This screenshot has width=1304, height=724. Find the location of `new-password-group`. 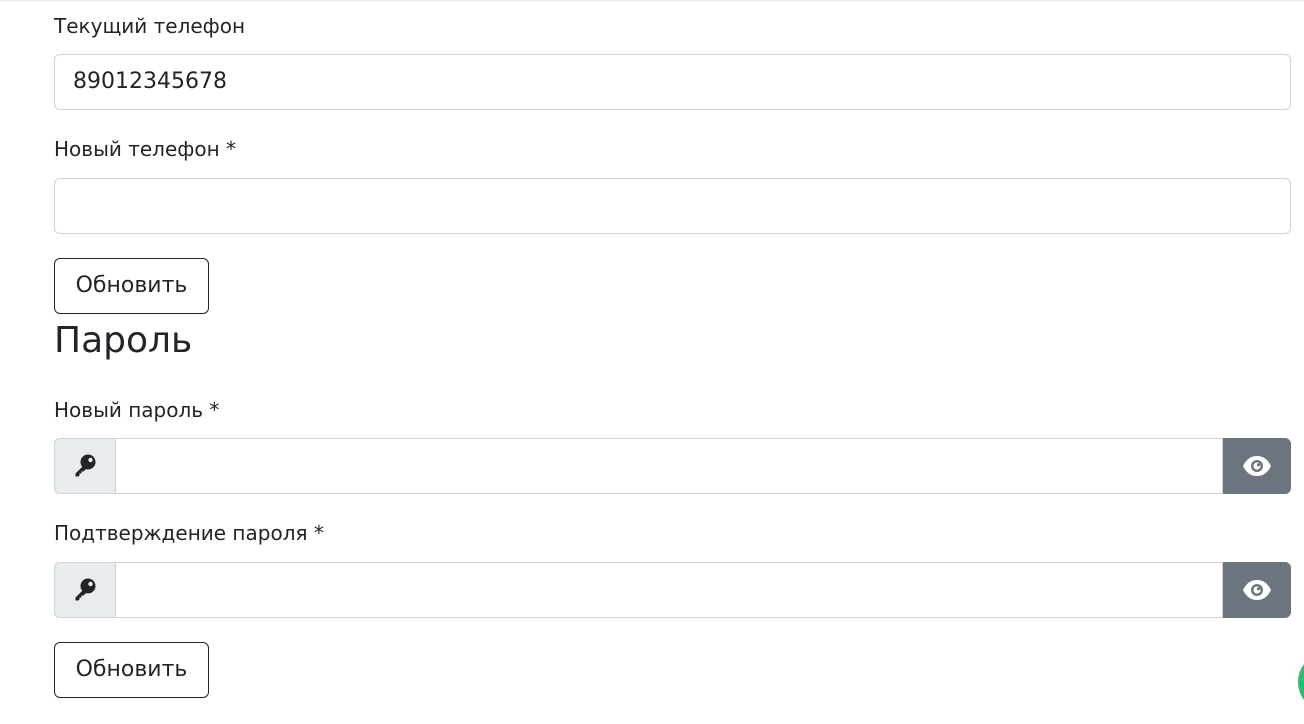

new-password-group is located at coordinates (672, 466).